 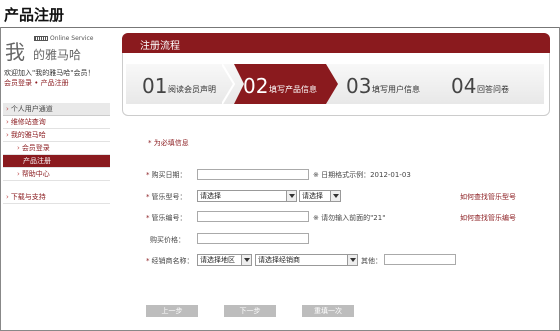 What do you see at coordinates (488, 197) in the screenshot?
I see `find-model-link: 如何查找管乐型号` at bounding box center [488, 197].